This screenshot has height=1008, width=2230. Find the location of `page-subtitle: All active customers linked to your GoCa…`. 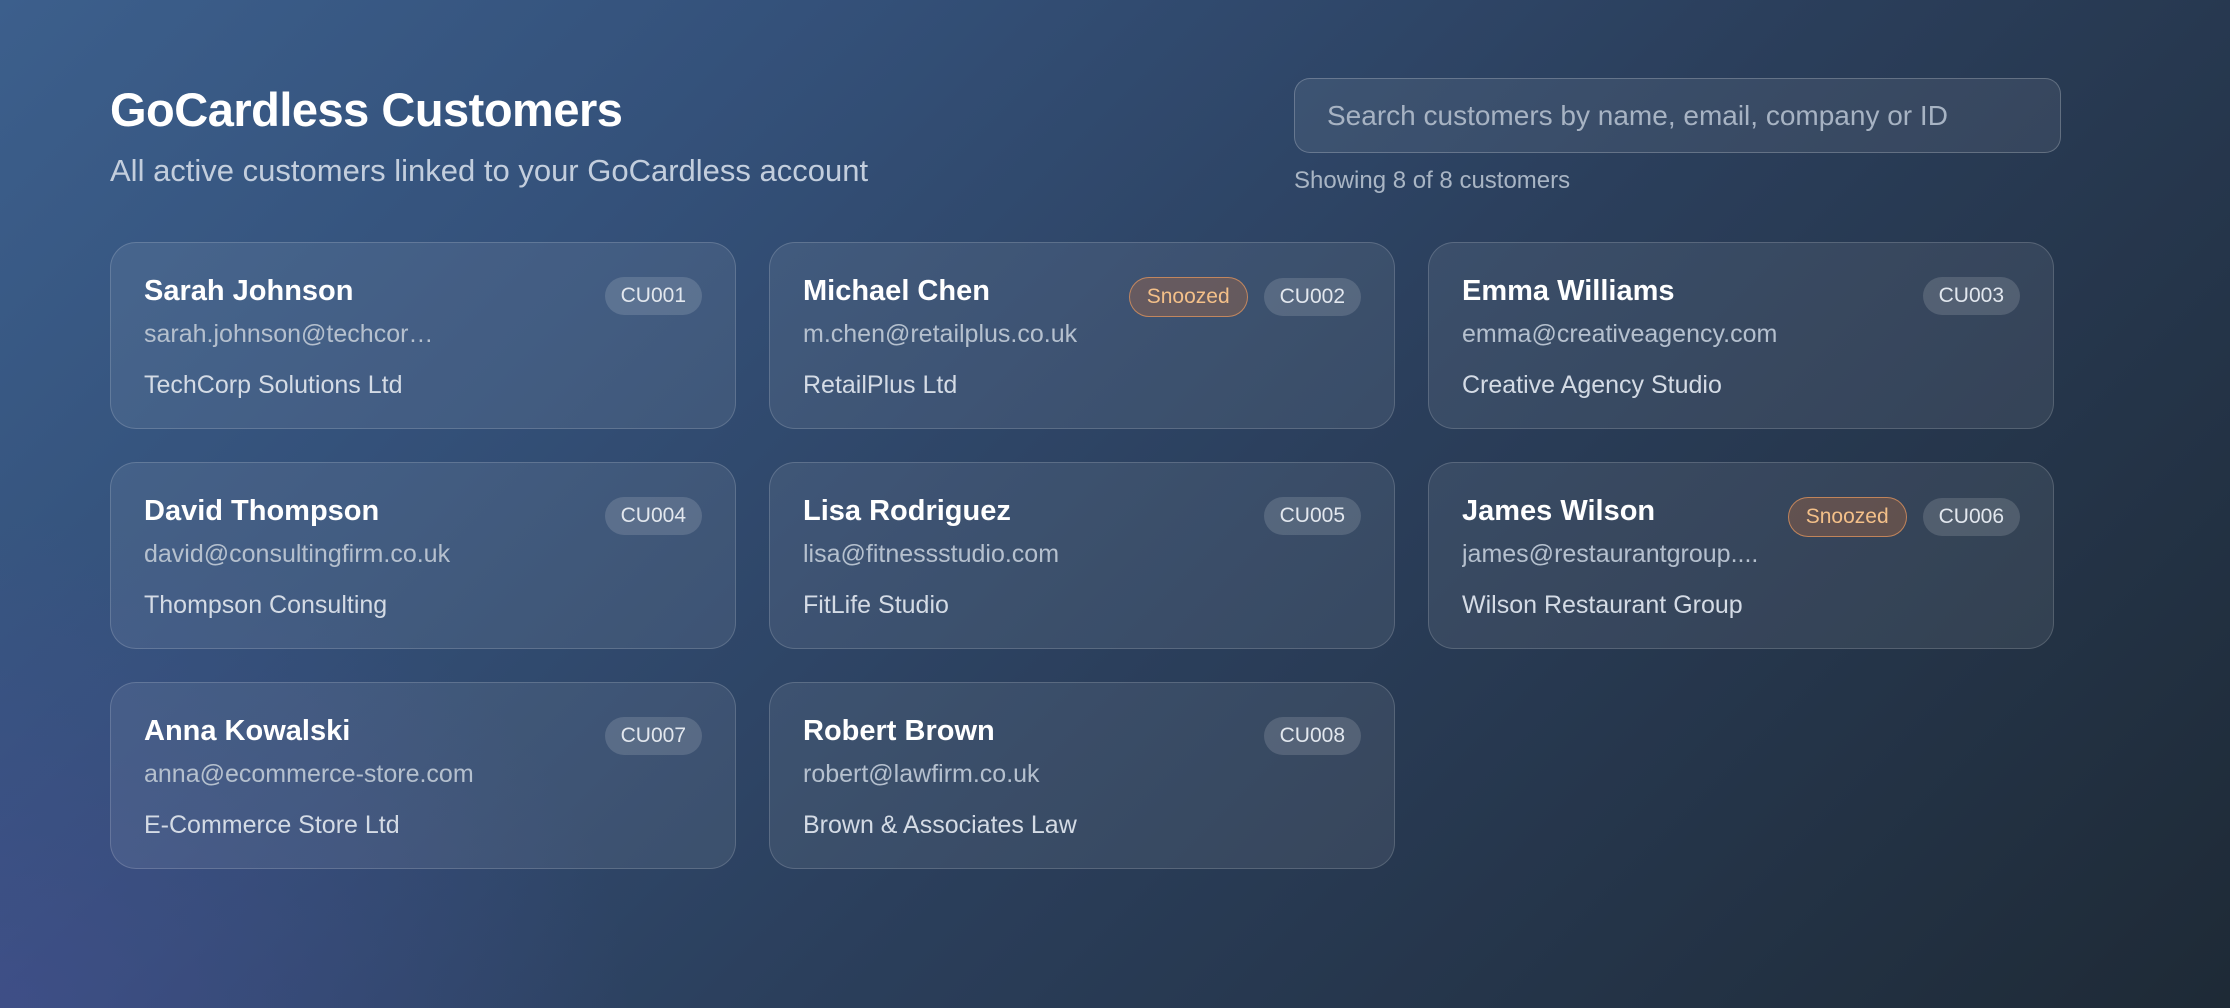

page-subtitle: All active customers linked to your GoCa… is located at coordinates (489, 170).